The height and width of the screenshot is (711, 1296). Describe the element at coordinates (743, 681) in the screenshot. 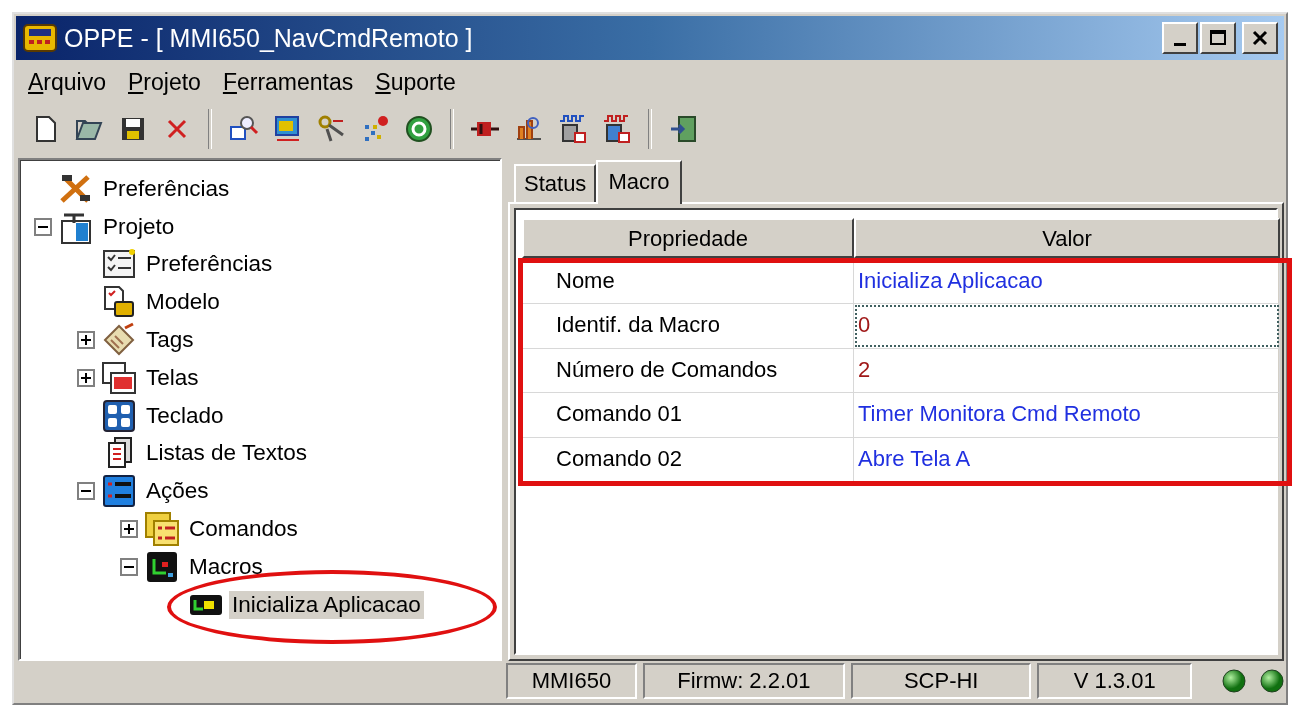

I see `status-panel: Firmw: 2.2.01` at that location.